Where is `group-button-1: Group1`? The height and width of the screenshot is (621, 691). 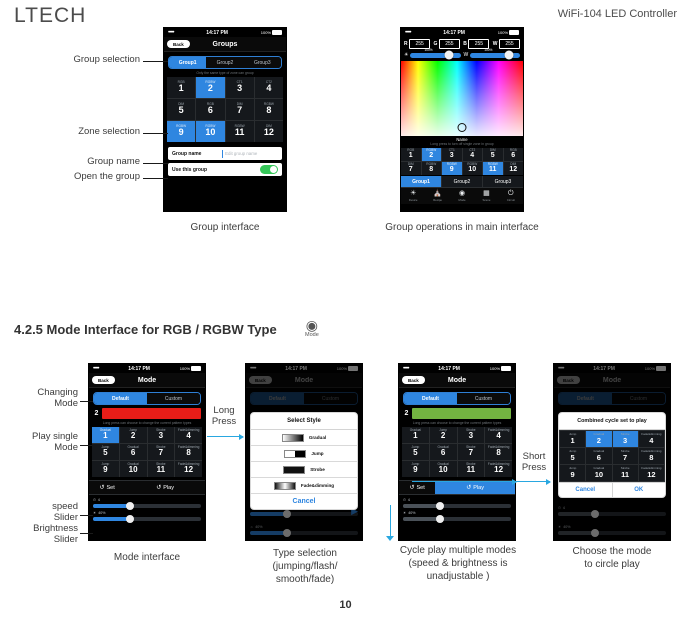
group-button-1: Group1 is located at coordinates (421, 181).